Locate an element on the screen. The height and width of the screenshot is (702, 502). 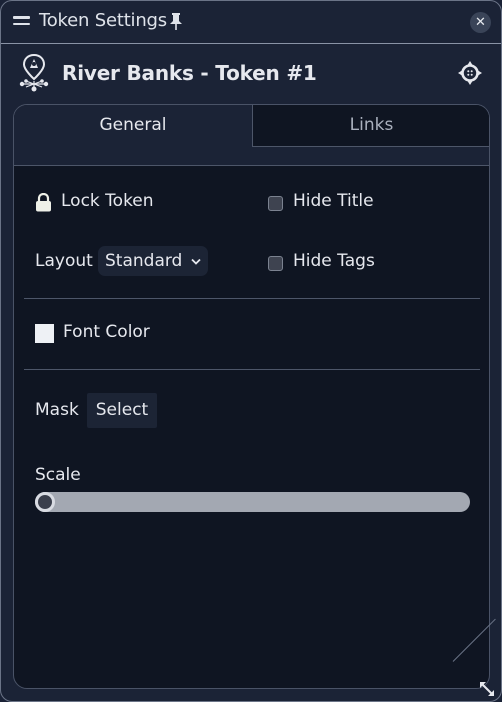
hide-tags-label: Hide Tags is located at coordinates (334, 261).